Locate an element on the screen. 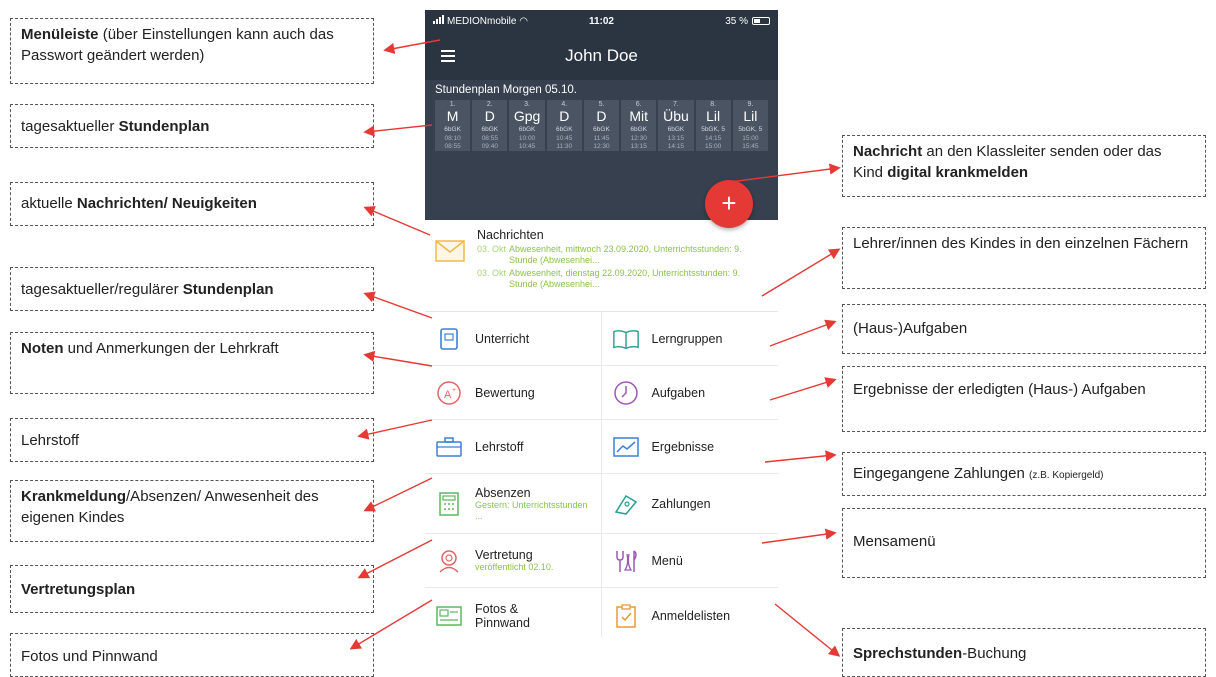 The height and width of the screenshot is (677, 1216). arrow-noten is located at coordinates (398, 358).